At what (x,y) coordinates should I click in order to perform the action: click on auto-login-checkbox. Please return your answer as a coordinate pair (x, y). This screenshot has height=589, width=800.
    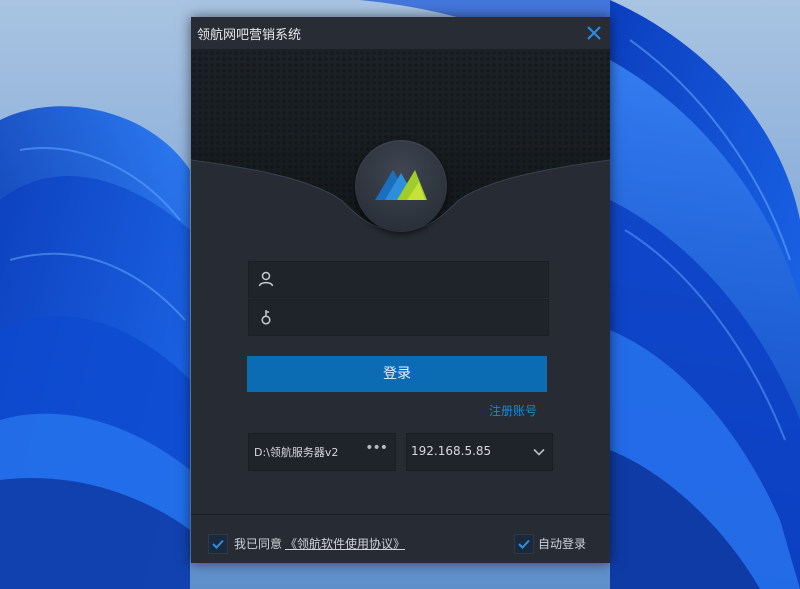
    Looking at the image, I should click on (524, 544).